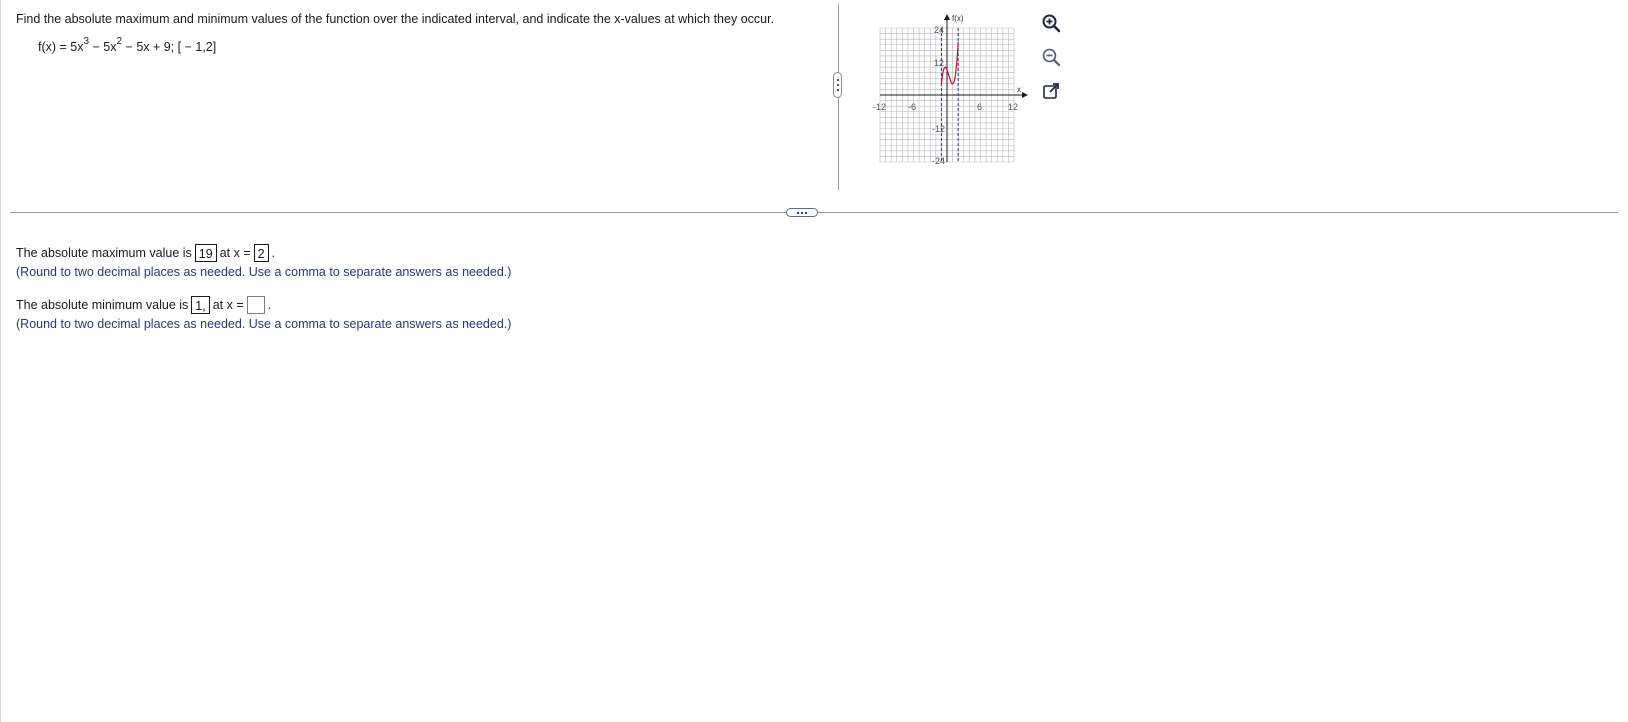  I want to click on horizontal-splitter-handle, so click(802, 212).